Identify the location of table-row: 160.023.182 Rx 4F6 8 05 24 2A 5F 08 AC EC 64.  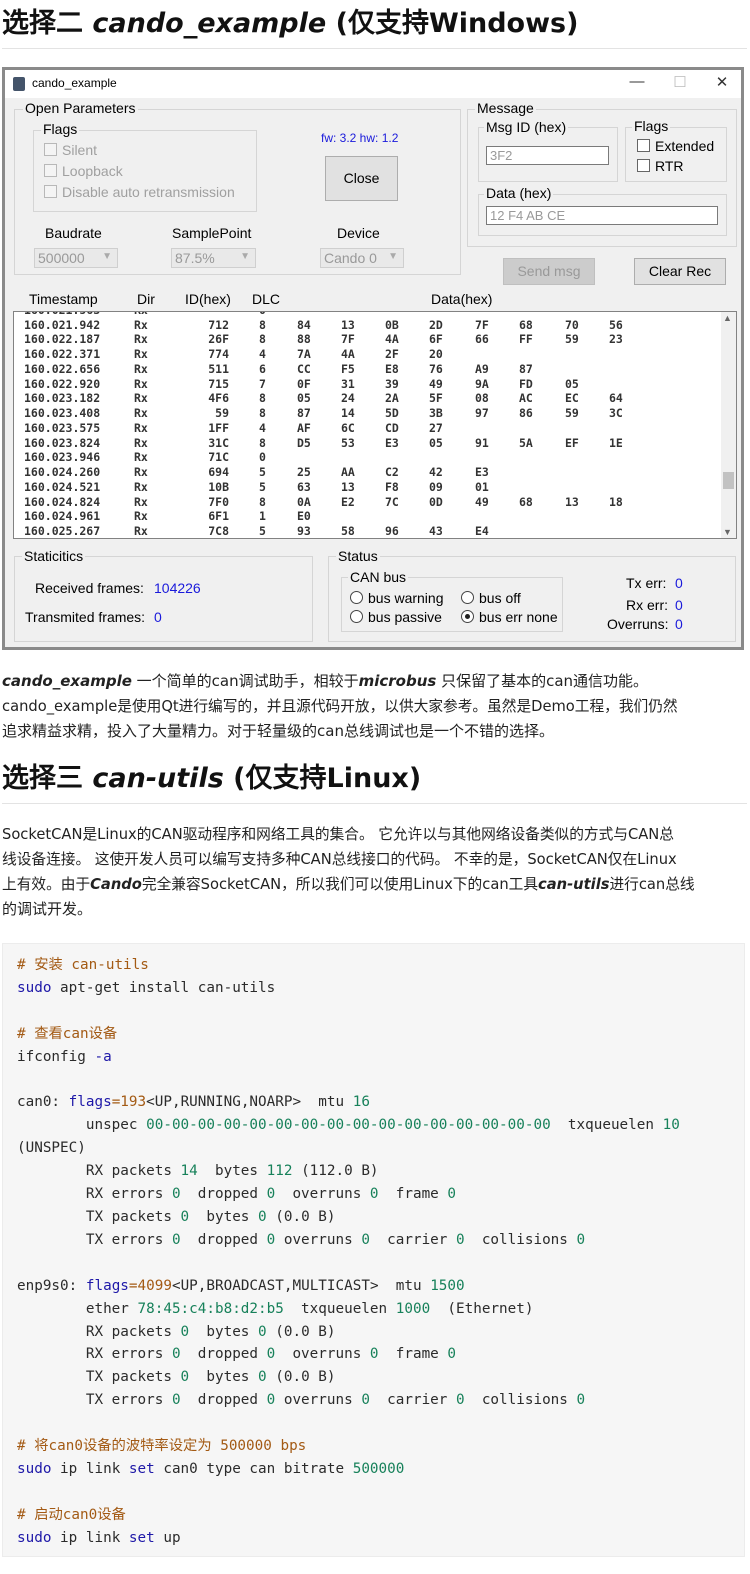
(368, 398).